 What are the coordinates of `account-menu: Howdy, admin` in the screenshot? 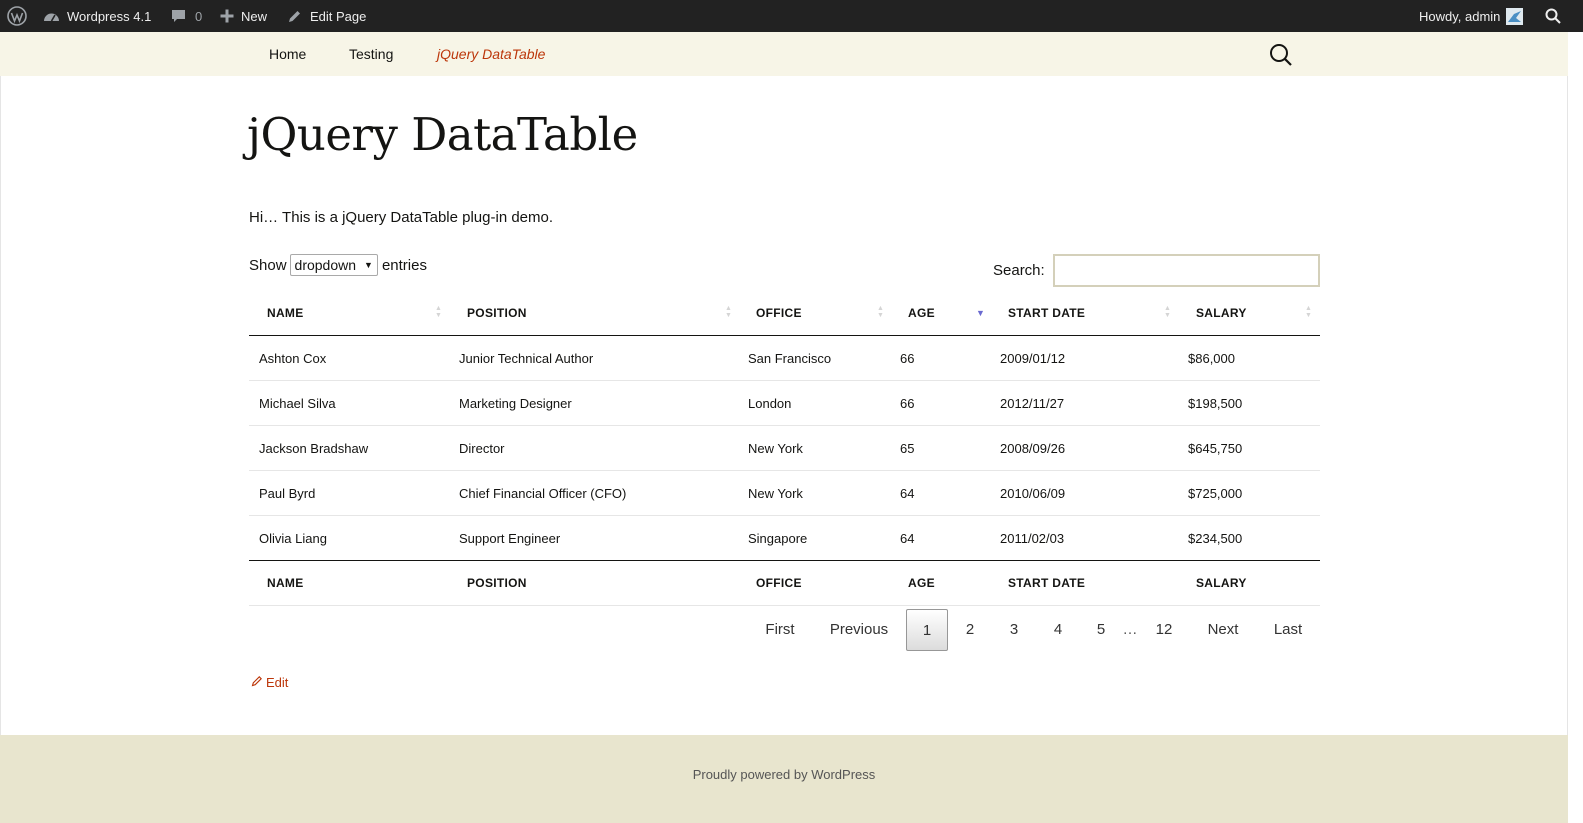 It's located at (1471, 16).